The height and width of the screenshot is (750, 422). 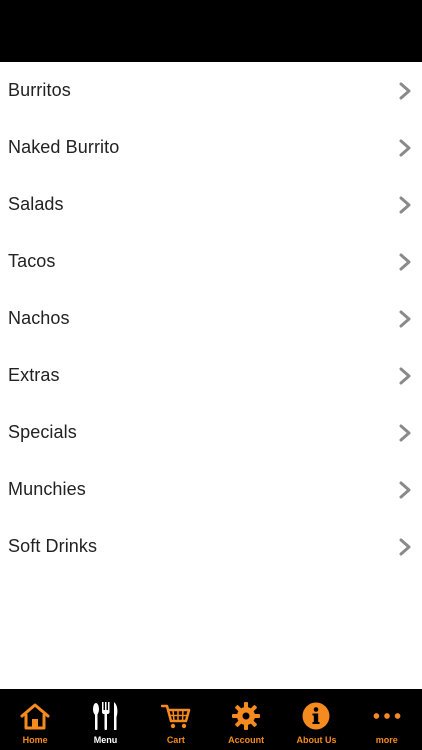 I want to click on menu-item-label: Soft Drinks, so click(x=53, y=546).